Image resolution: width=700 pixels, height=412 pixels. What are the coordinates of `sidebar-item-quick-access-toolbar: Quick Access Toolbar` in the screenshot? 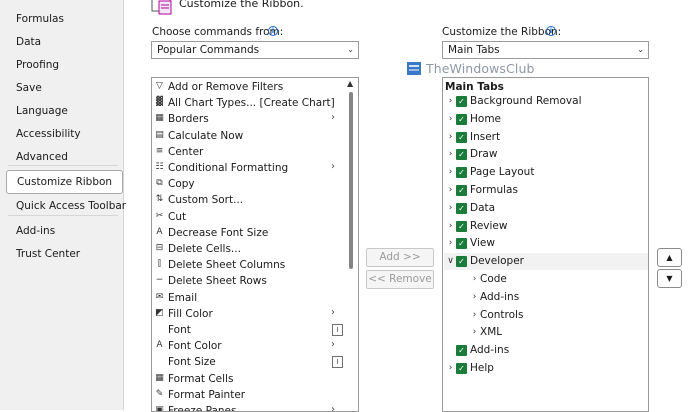 It's located at (71, 206).